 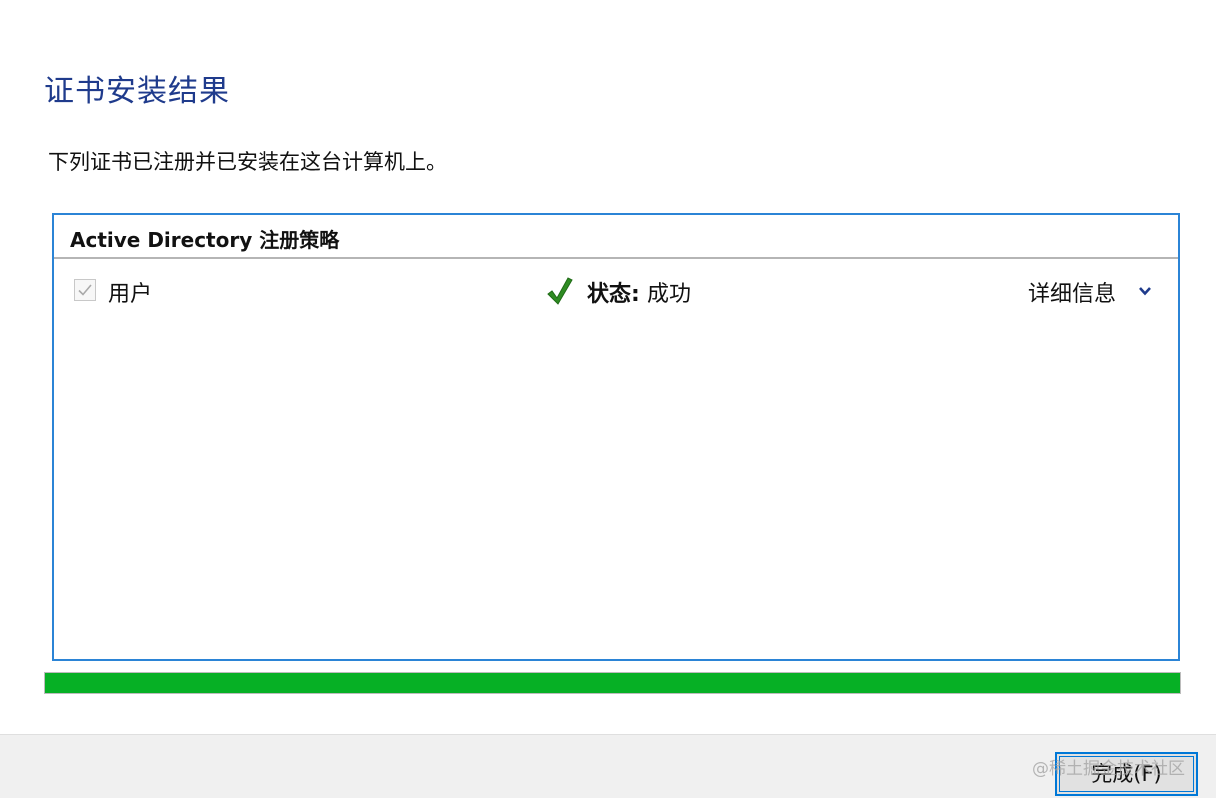 I want to click on certificate-label: 用户, so click(x=130, y=294).